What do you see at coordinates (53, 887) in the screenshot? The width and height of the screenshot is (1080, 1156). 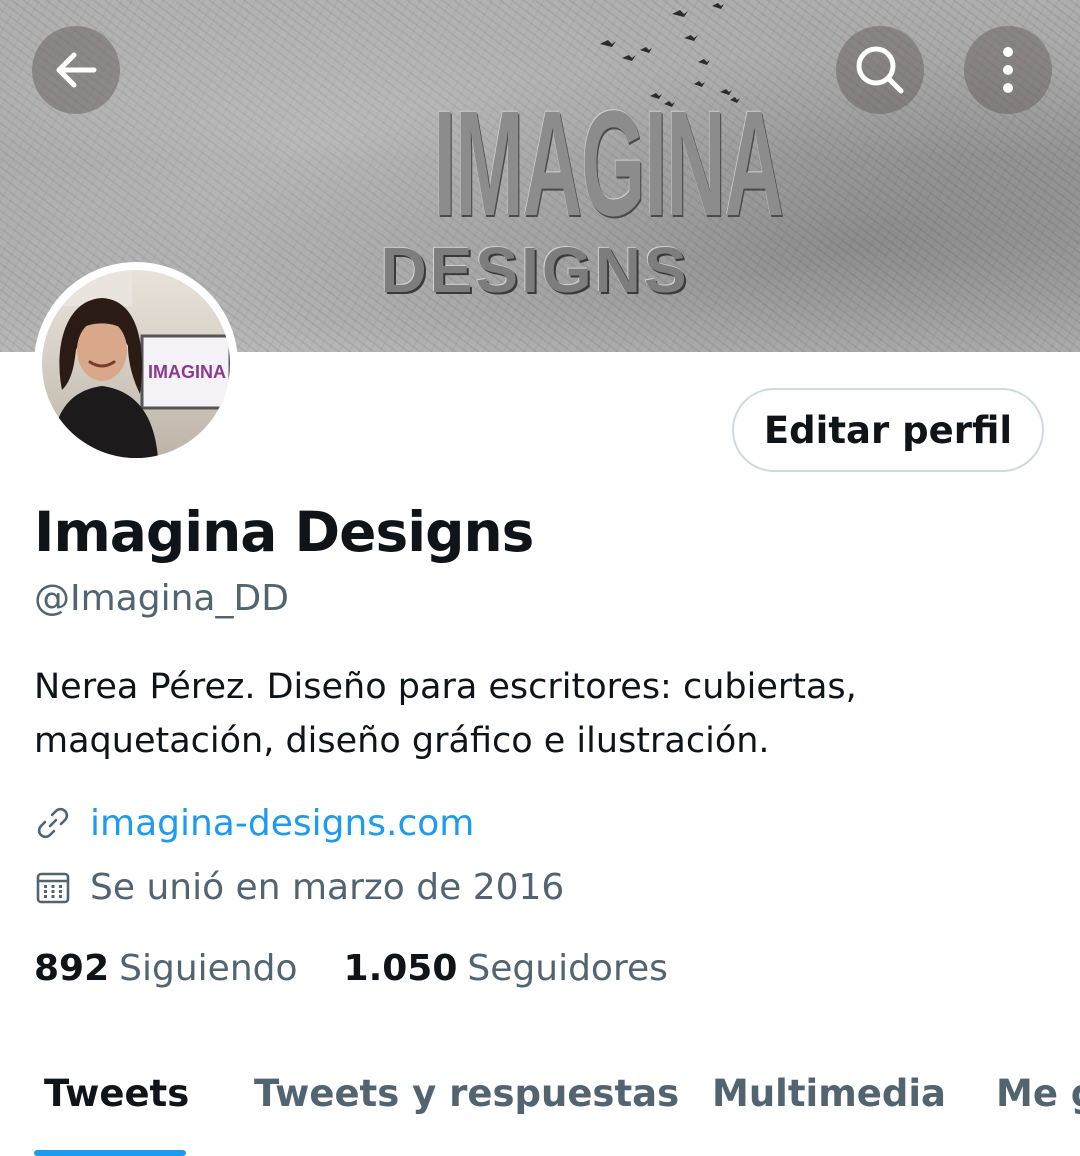 I see `calendar-icon` at bounding box center [53, 887].